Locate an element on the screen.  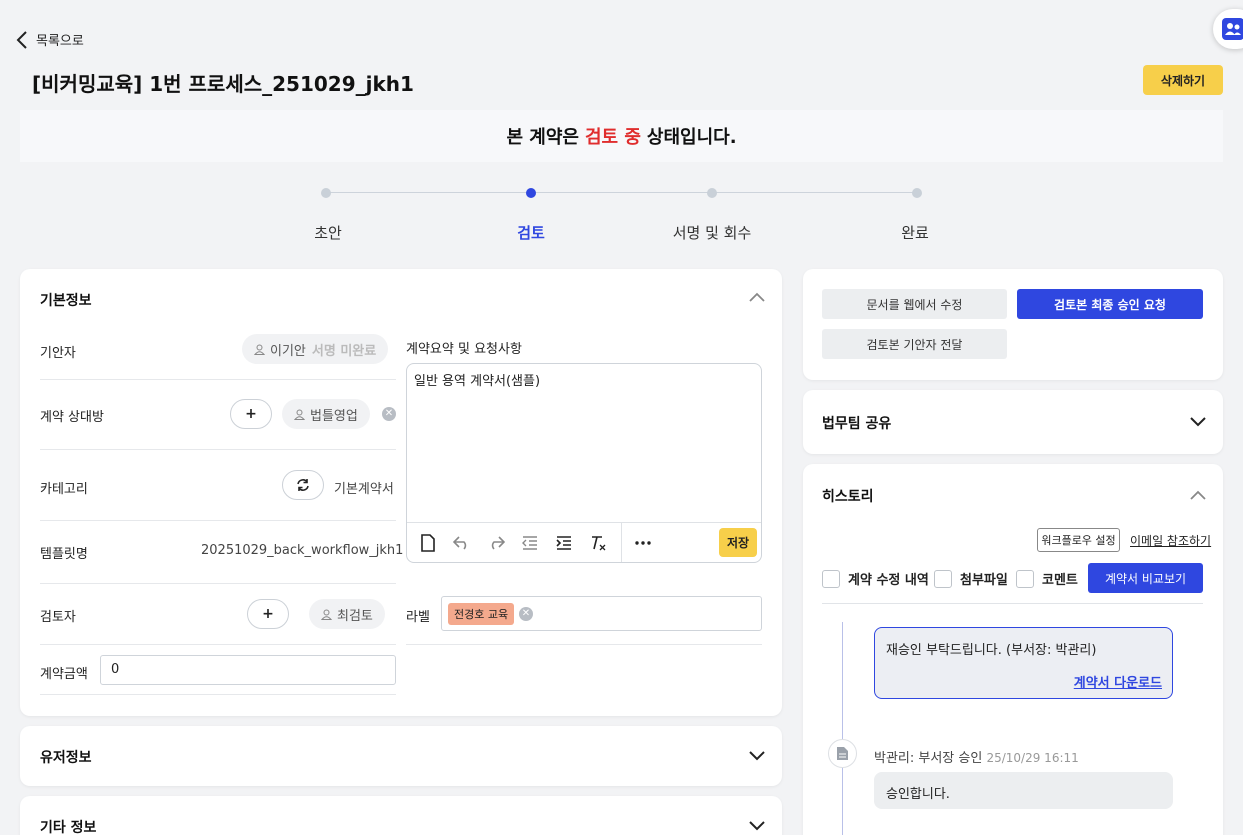
entry-author: 박관리: 부서장 승인 25/10/29 16:11 is located at coordinates (976, 756).